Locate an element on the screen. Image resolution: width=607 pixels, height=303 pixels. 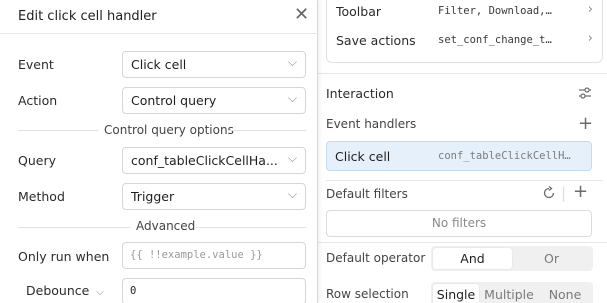
settings-sliders-icon is located at coordinates (585, 94).